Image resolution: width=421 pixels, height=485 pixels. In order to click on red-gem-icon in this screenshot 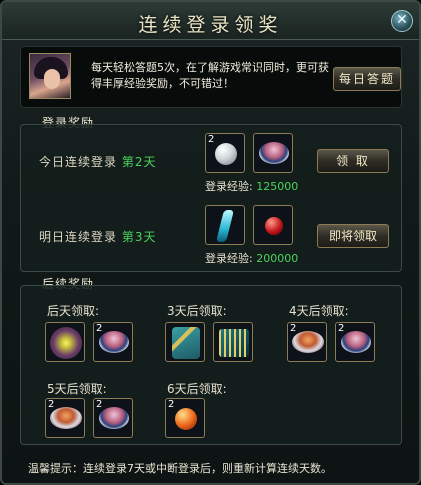, I will do `click(274, 226)`.